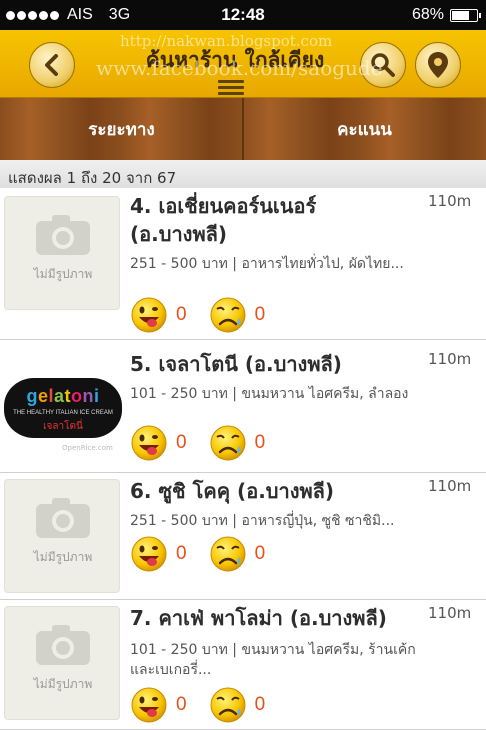 This screenshot has height=730, width=486. What do you see at coordinates (121, 129) in the screenshot?
I see `tab-distance: ระยะทาง` at bounding box center [121, 129].